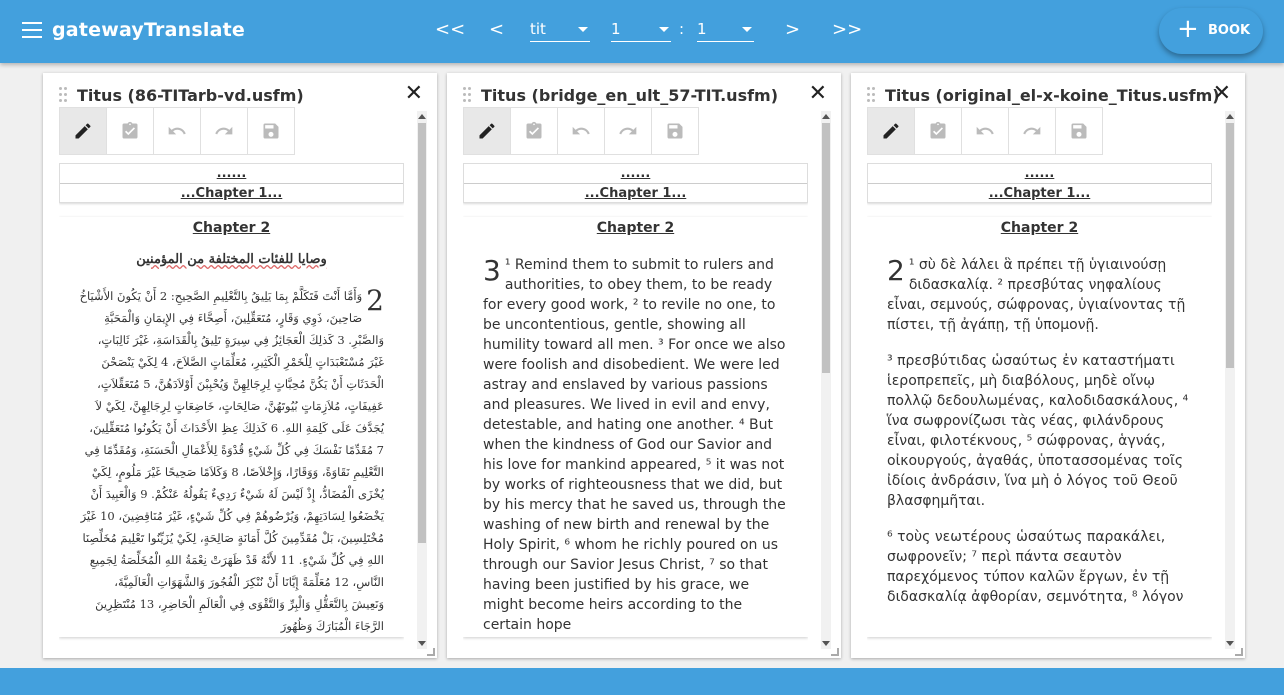 The height and width of the screenshot is (695, 1284). What do you see at coordinates (1229, 30) in the screenshot?
I see `add-book-label: BOOK` at bounding box center [1229, 30].